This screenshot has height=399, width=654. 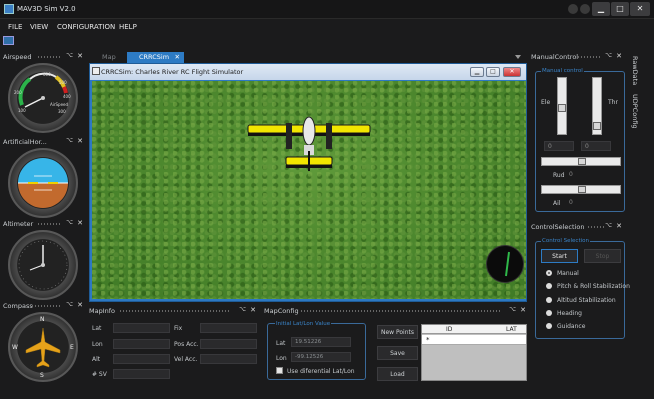 What do you see at coordinates (555, 57) in the screenshot?
I see `manual-control-title: ManualControl` at bounding box center [555, 57].